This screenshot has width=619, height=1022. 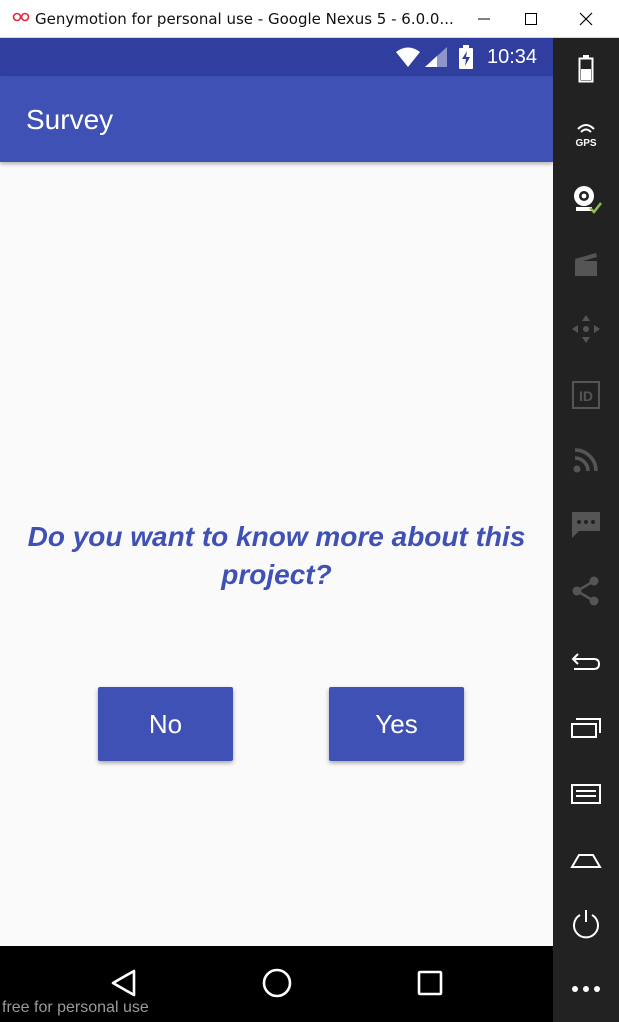 I want to click on remote-control-widget-button, so click(x=586, y=329).